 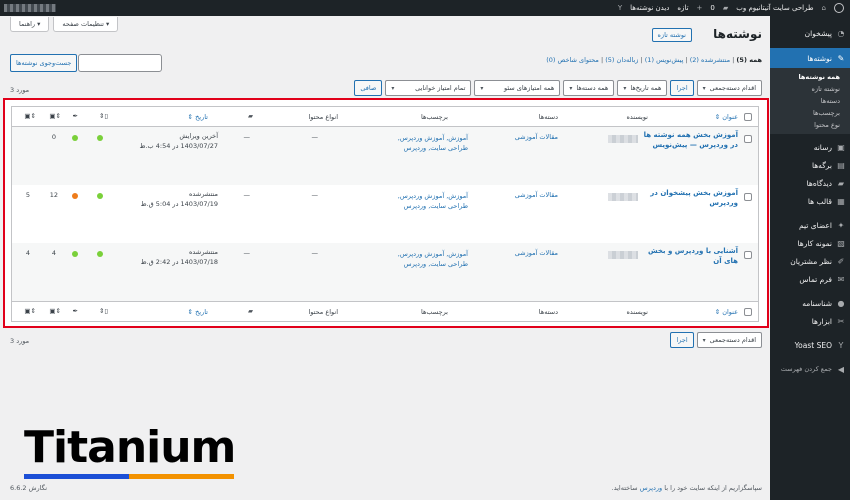 I want to click on column-title-footer: عنوان ⇕, so click(x=726, y=312).